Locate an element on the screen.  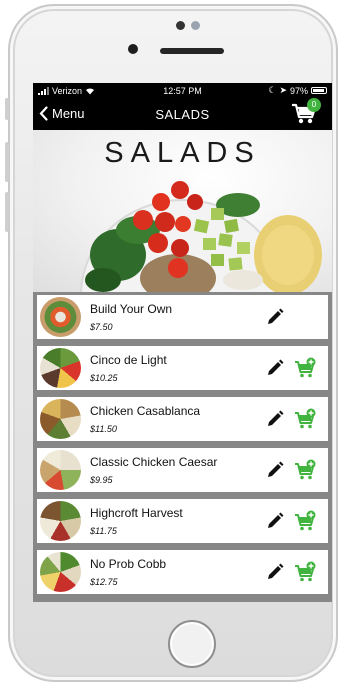
list-item: Chicken Casablanca $11.50 is located at coordinates (182, 419).